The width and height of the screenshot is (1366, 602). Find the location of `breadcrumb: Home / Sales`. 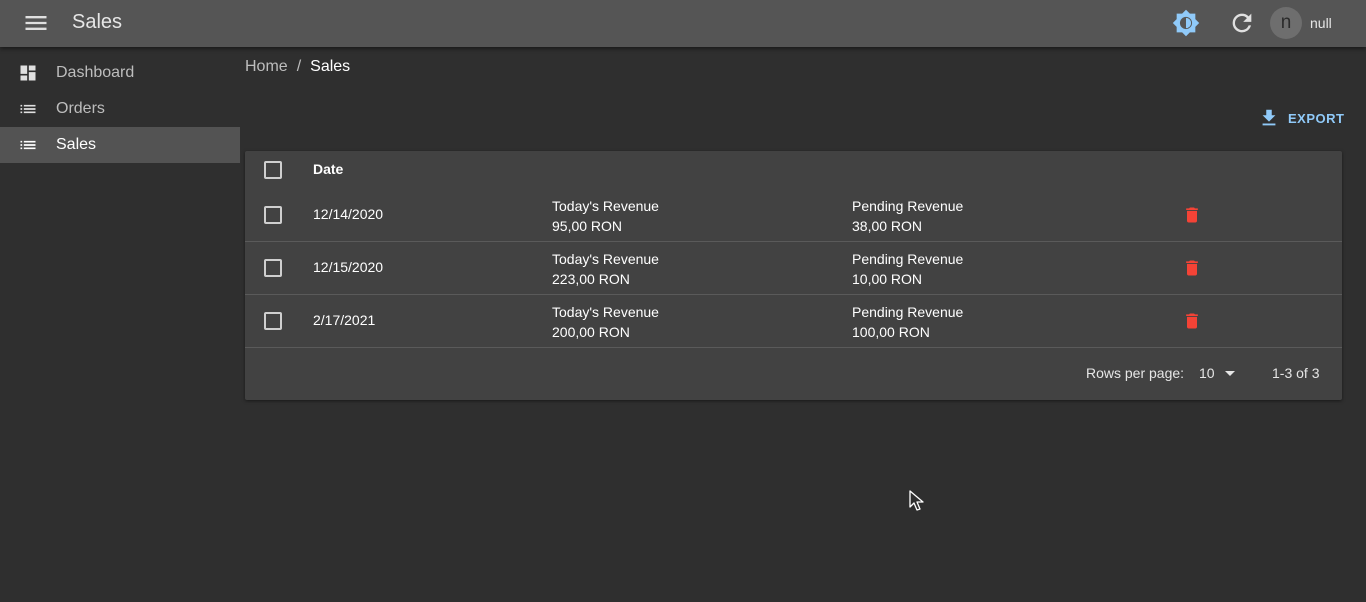

breadcrumb: Home / Sales is located at coordinates (297, 67).